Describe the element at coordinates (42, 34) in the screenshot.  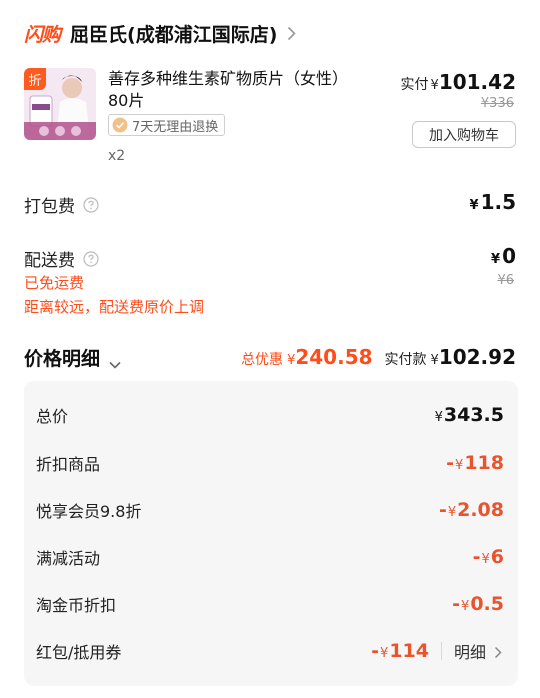
I see `flash-purchase-logo: 闪购` at that location.